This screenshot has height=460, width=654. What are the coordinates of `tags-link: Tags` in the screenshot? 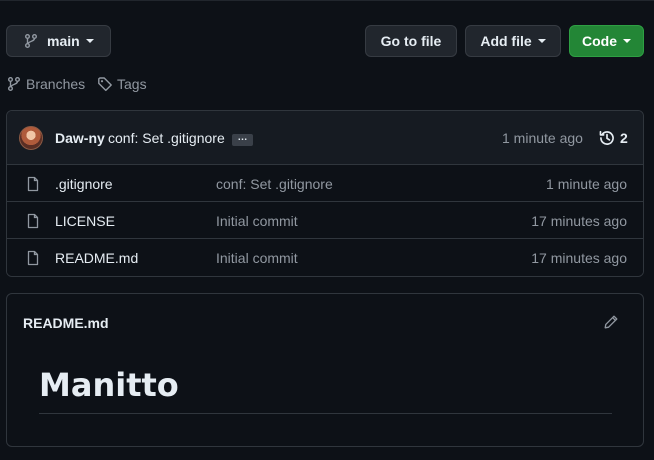 It's located at (122, 84).